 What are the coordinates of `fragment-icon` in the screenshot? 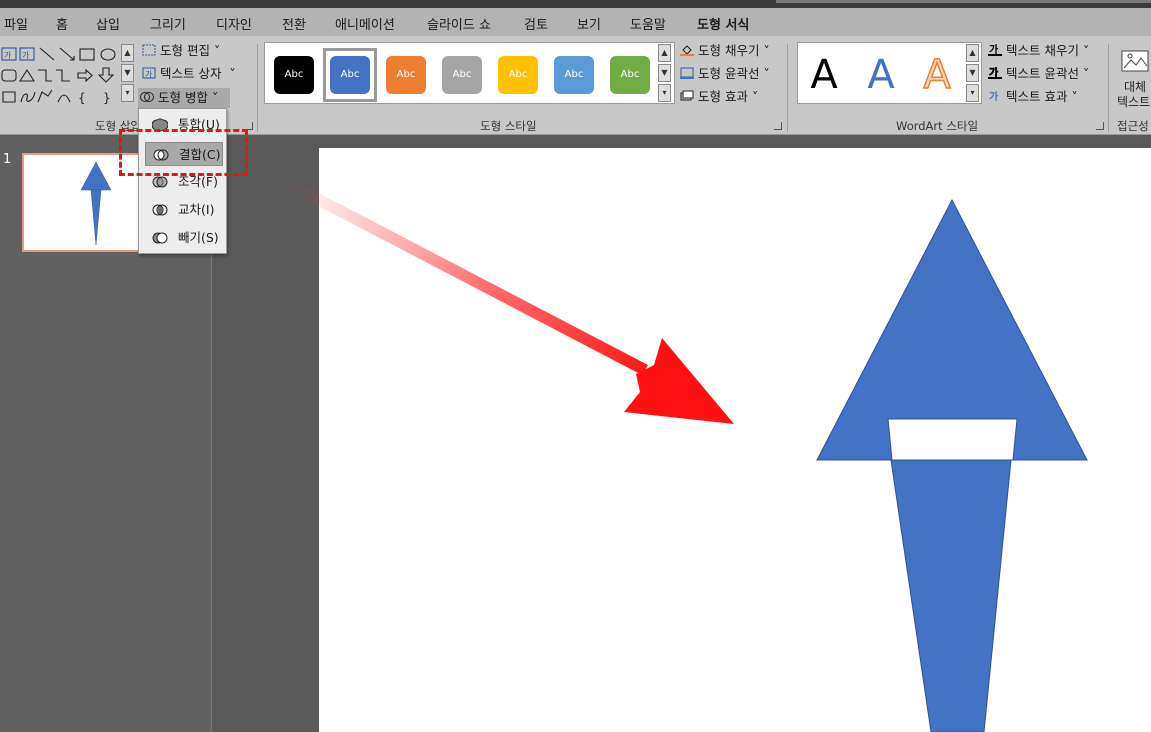 It's located at (160, 182).